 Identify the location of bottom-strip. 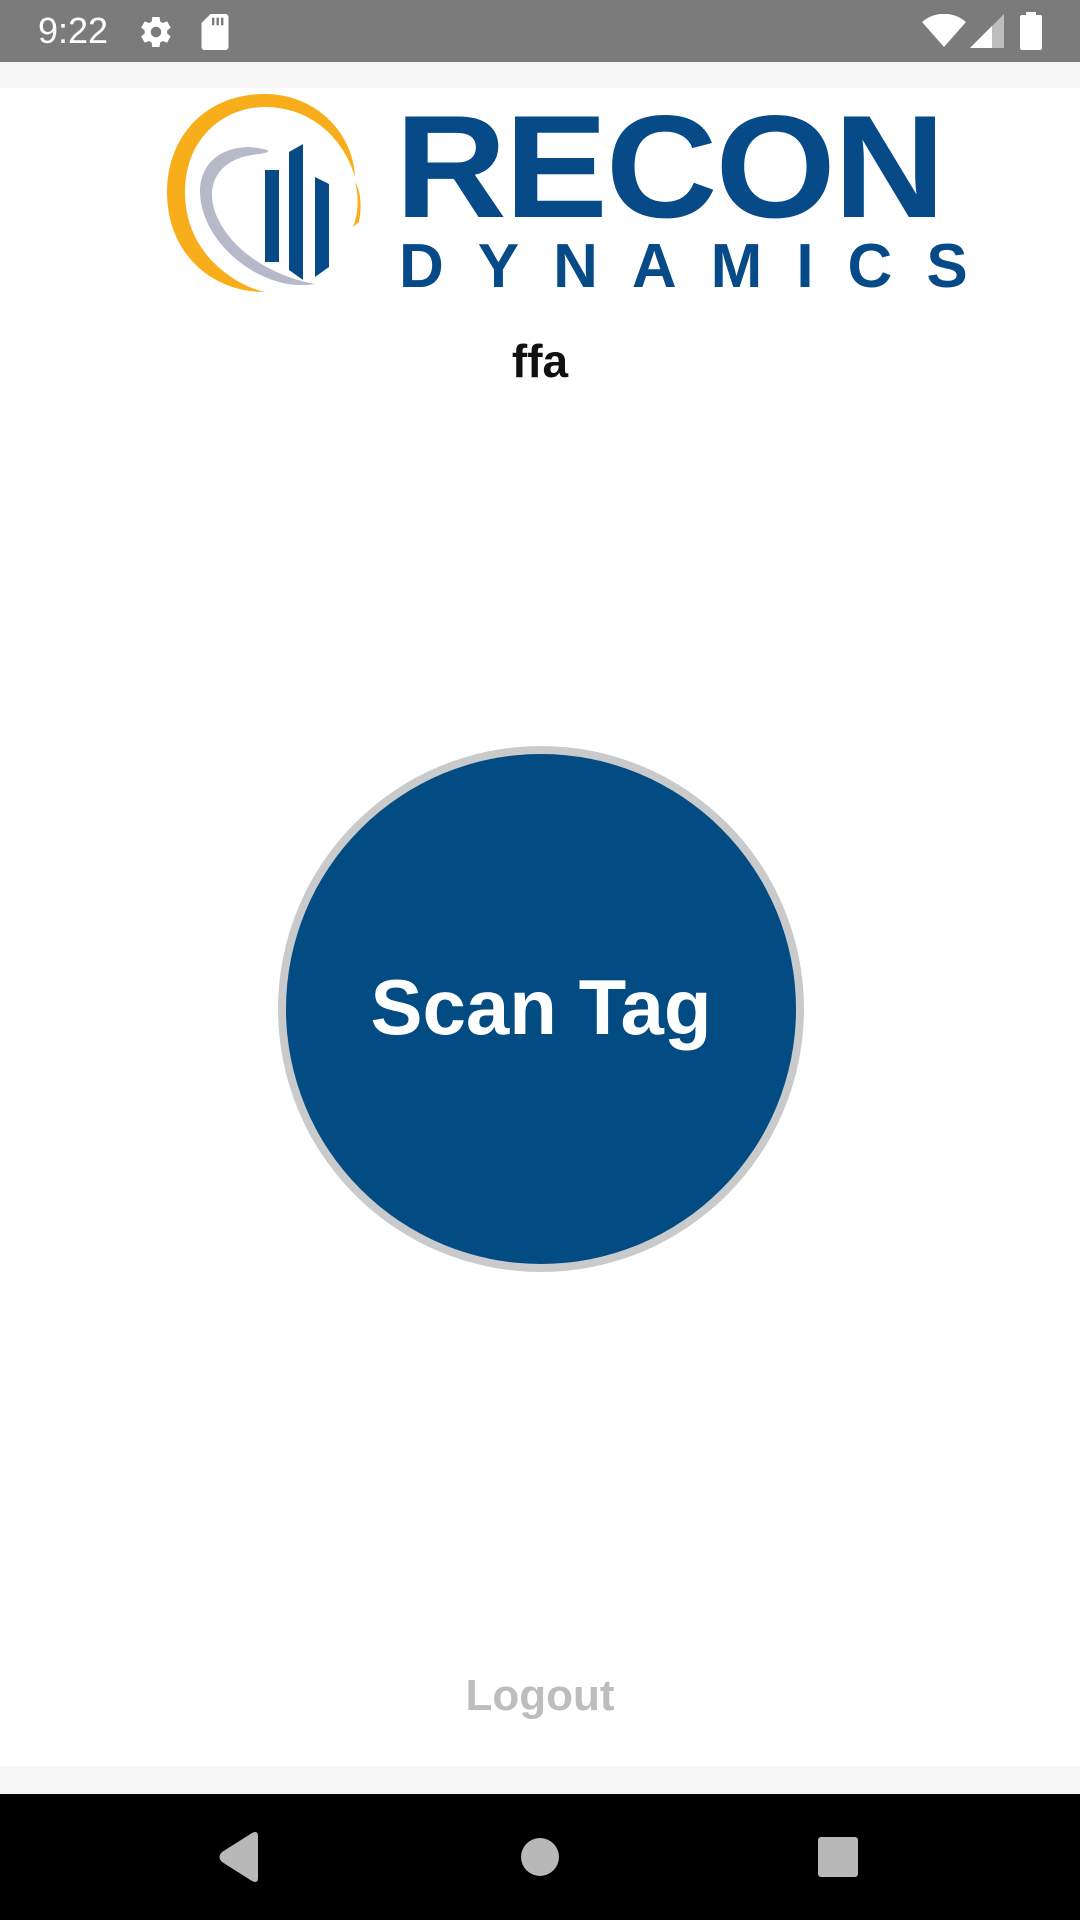
(540, 1780).